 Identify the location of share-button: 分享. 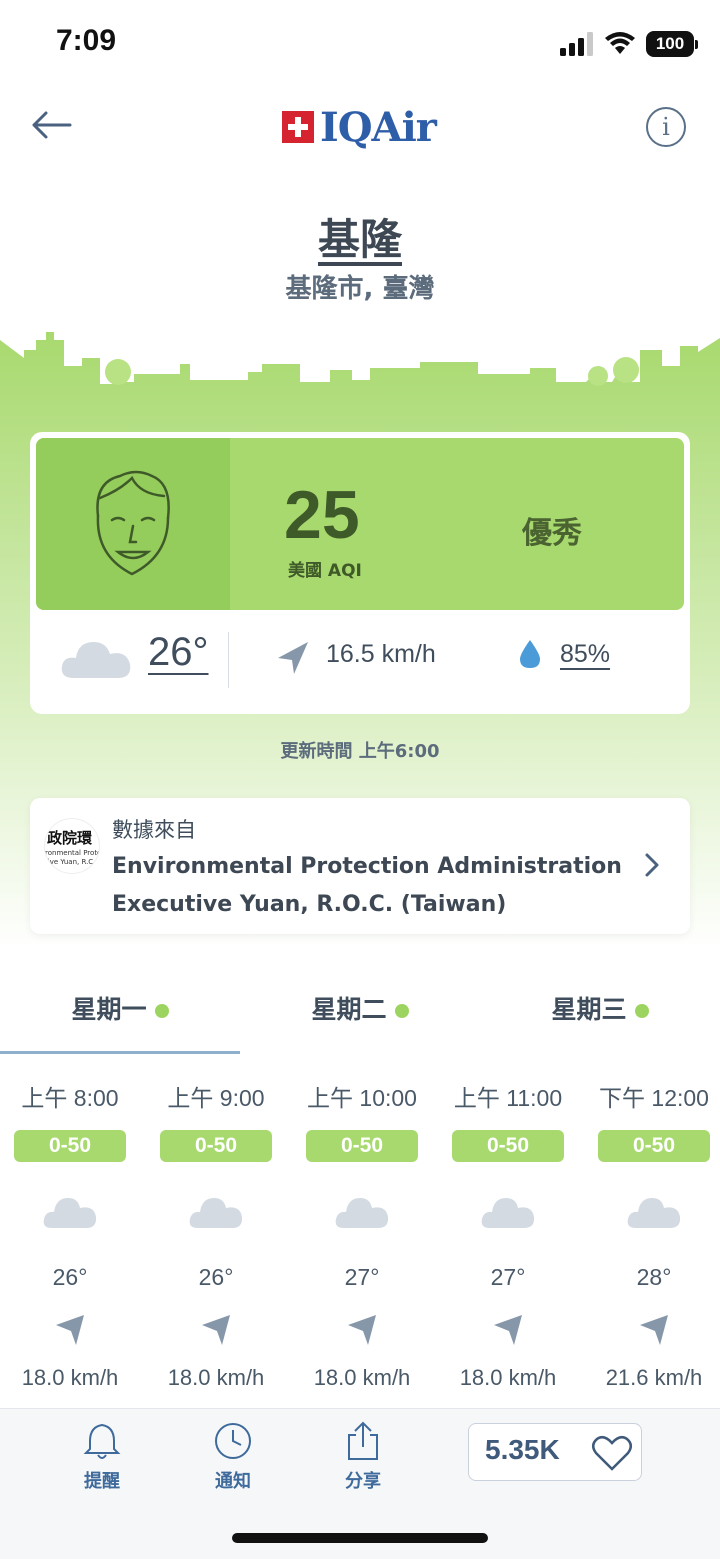
(363, 1457).